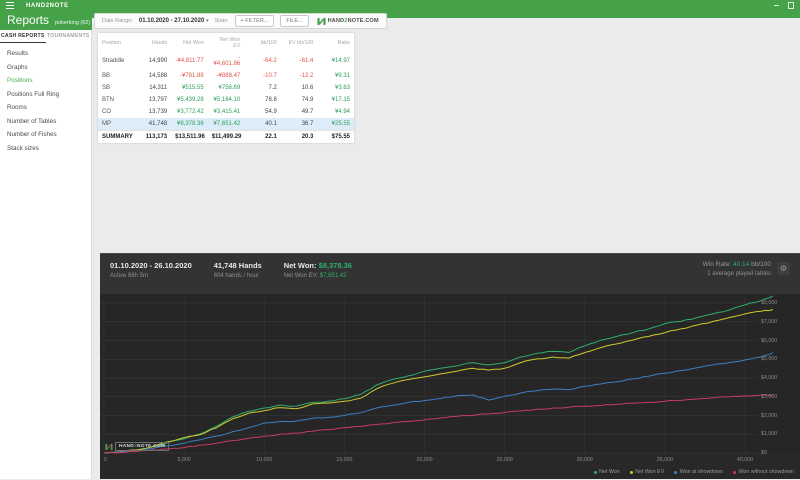  What do you see at coordinates (151, 277) in the screenshot?
I see `graph-date-block: 01.10.2020 - 26.10.2020 Active 66h 5m` at bounding box center [151, 277].